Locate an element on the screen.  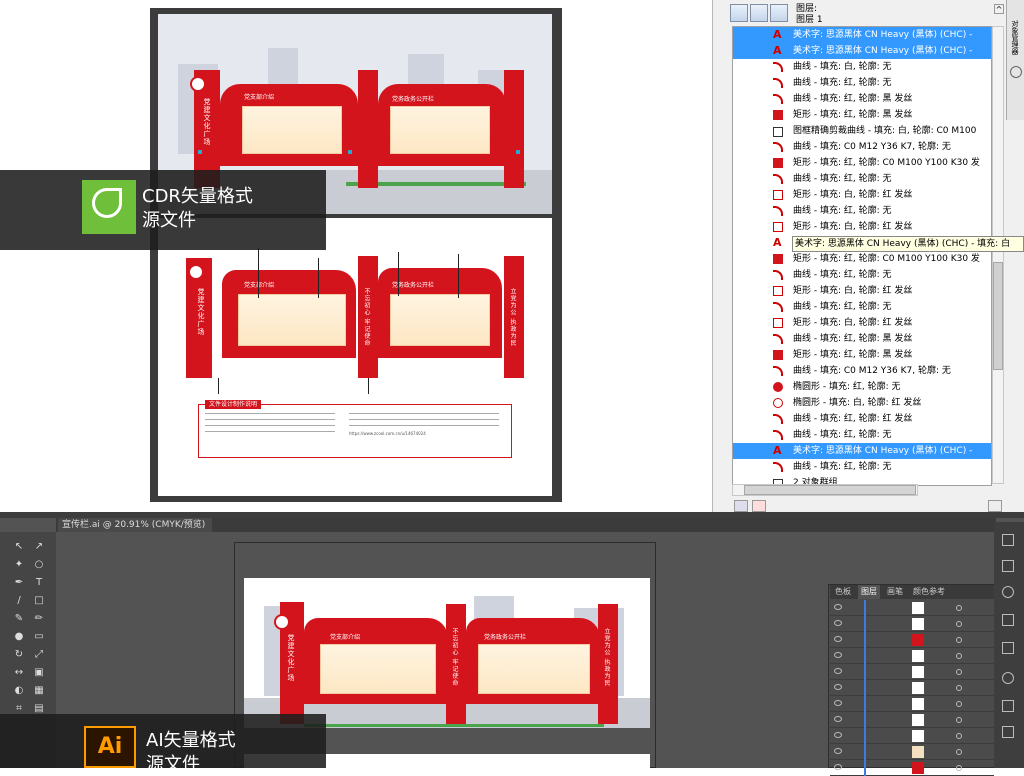
artboard: 党建文化广场 党支部介绍 不忘初心 牢记使命 党务政务公开栏 立党为公 执政为民 is located at coordinates (447, 653).